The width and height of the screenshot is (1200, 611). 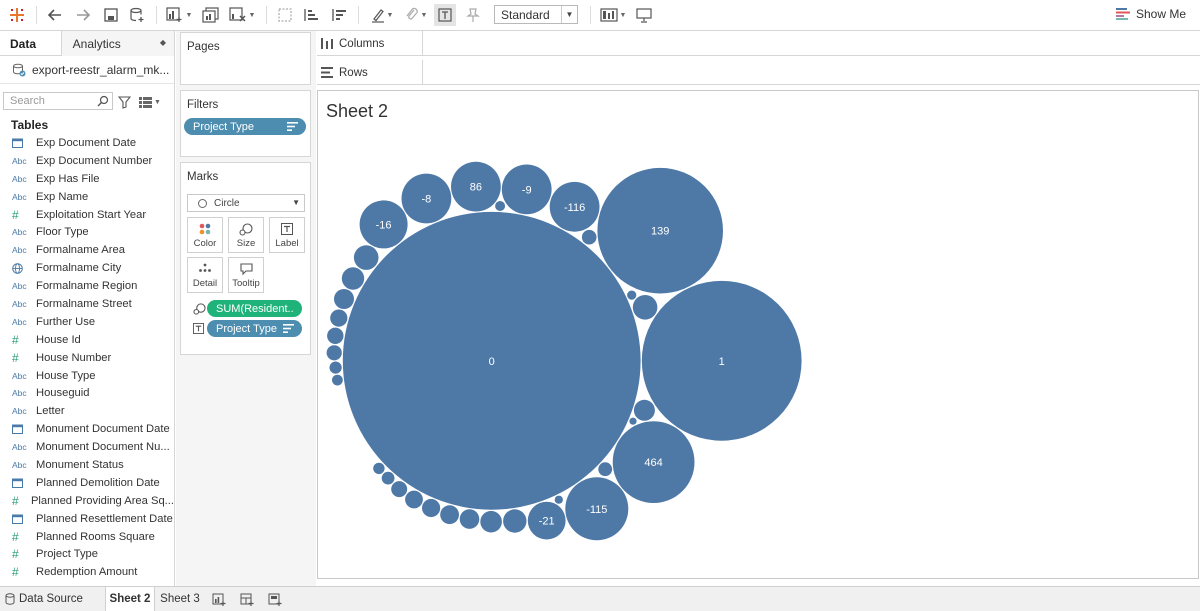 I want to click on new-datasource-icon, so click(x=137, y=15).